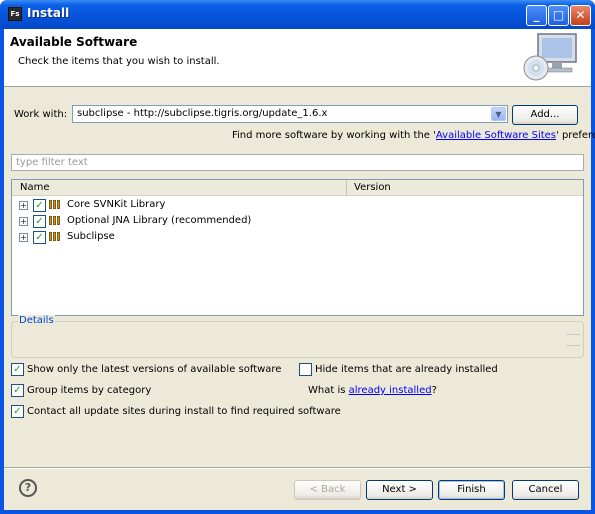  Describe the element at coordinates (297, 336) in the screenshot. I see `details-group: Details` at that location.